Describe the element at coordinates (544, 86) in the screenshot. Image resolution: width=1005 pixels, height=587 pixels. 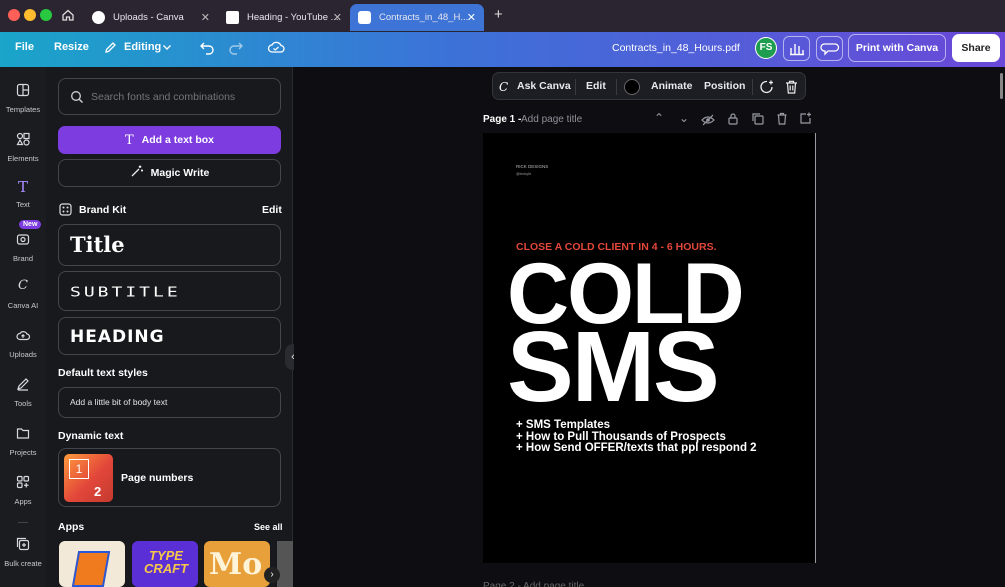
I see `ask-canva-button: Ask Canva` at that location.